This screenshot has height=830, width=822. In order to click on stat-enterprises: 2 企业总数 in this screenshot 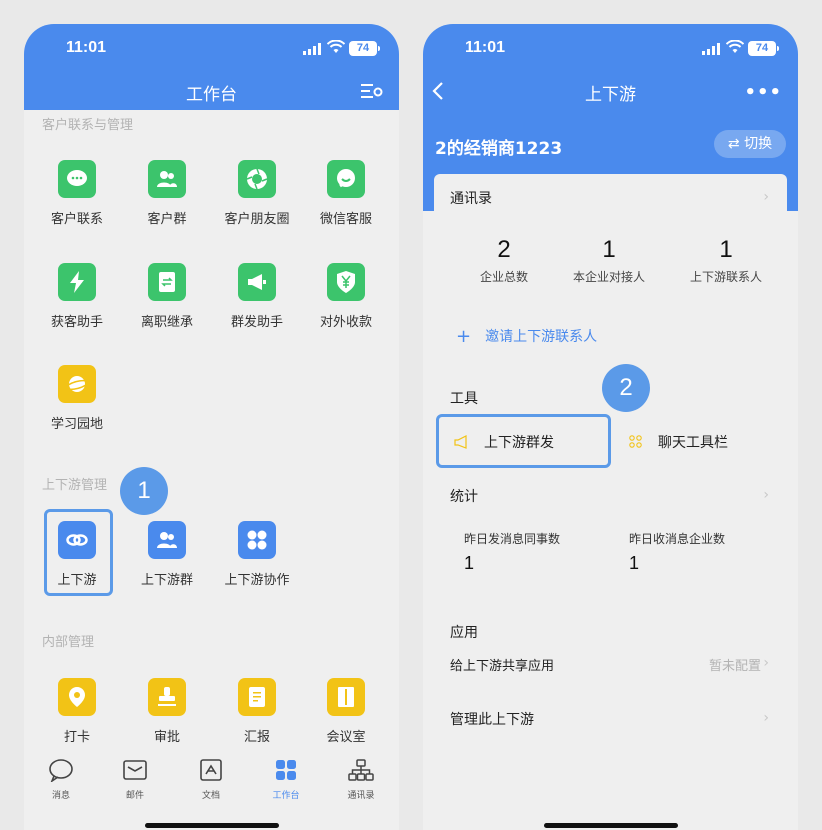, I will do `click(504, 260)`.